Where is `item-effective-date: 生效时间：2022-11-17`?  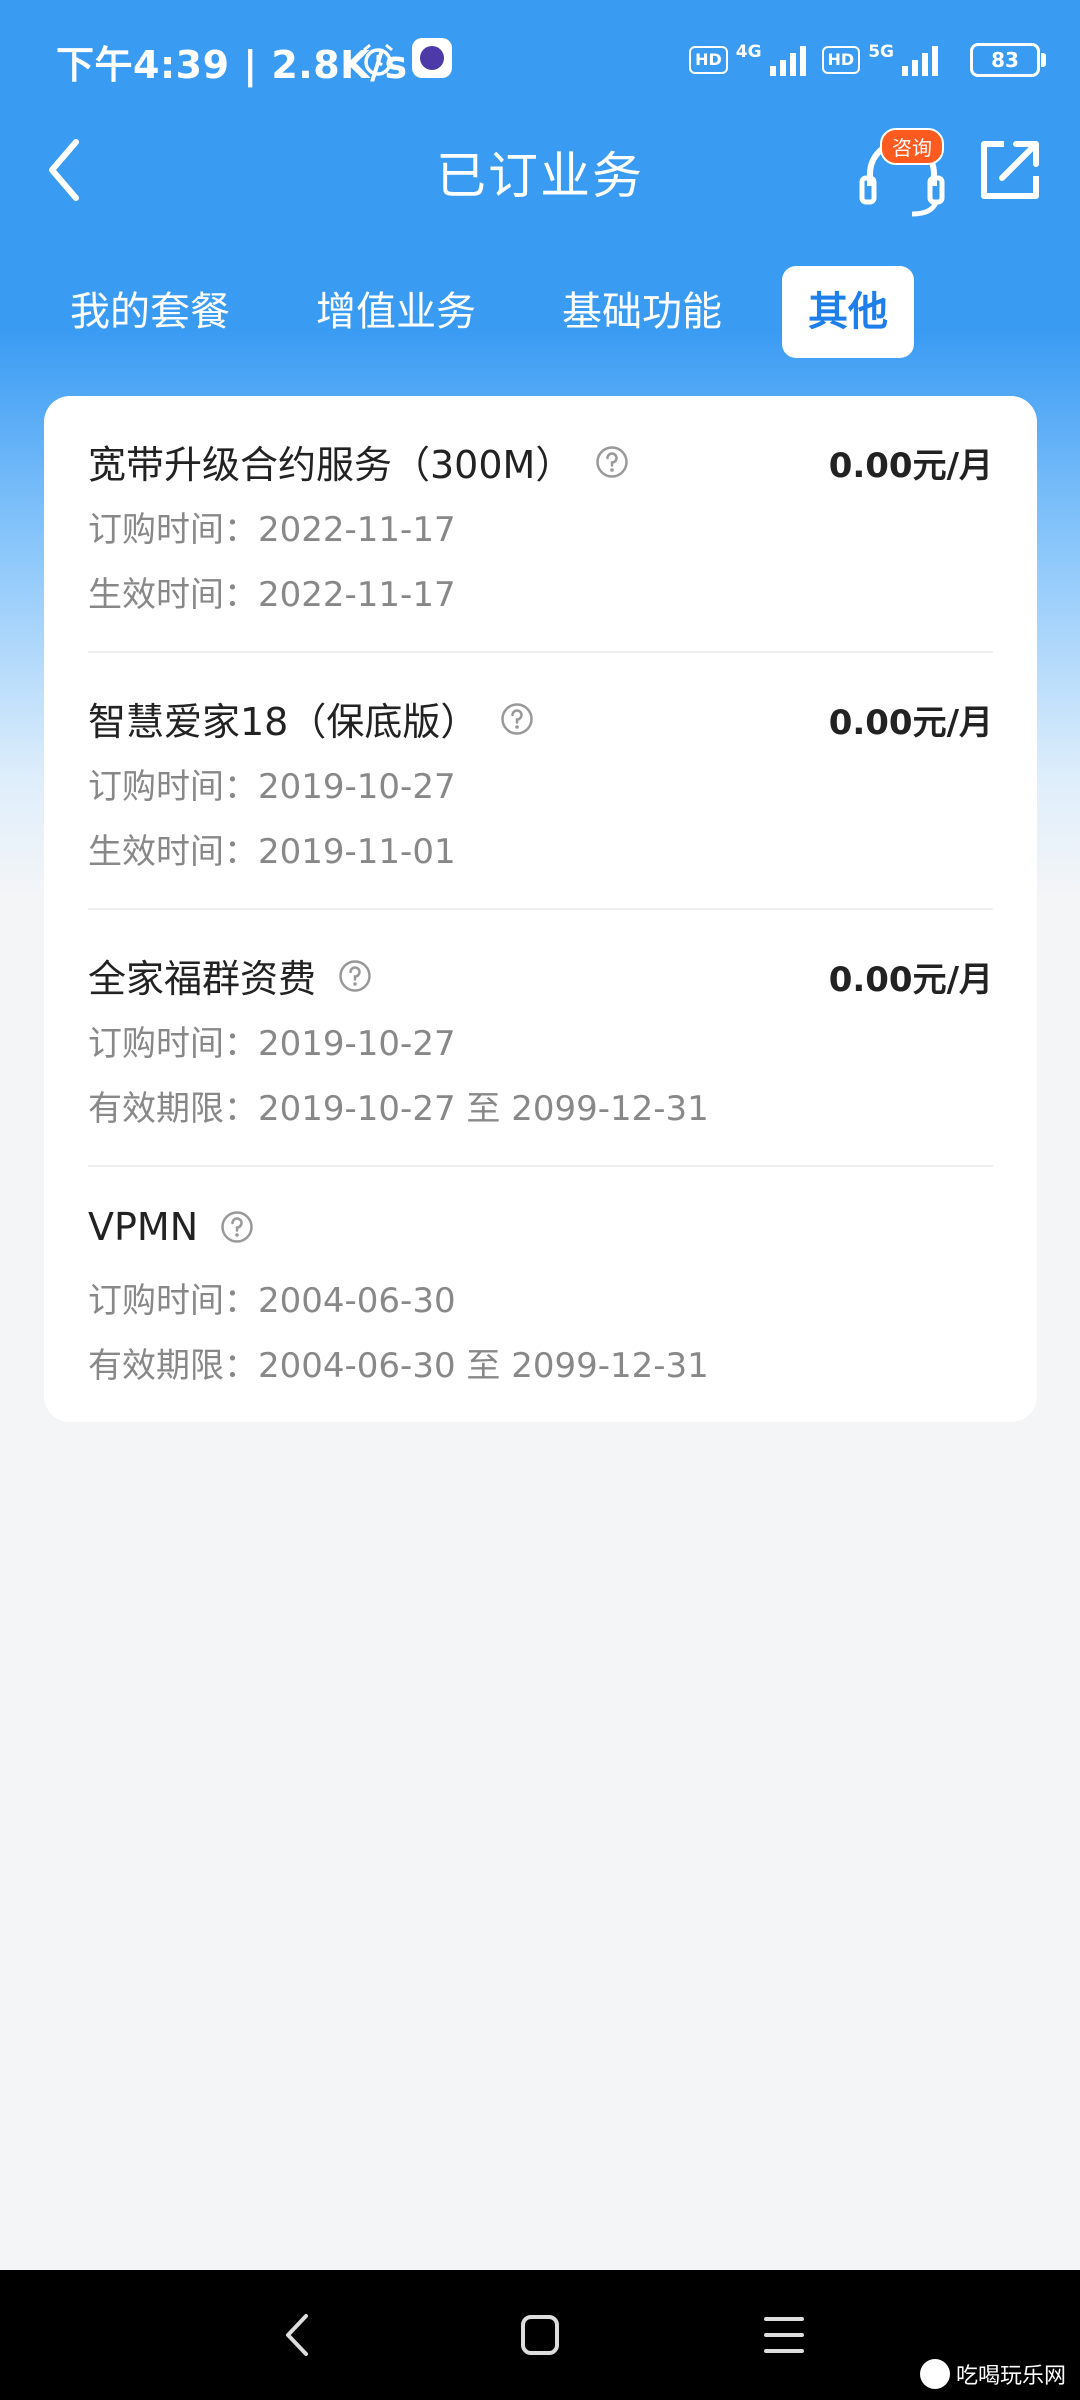
item-effective-date: 生效时间：2022-11-17 is located at coordinates (272, 595).